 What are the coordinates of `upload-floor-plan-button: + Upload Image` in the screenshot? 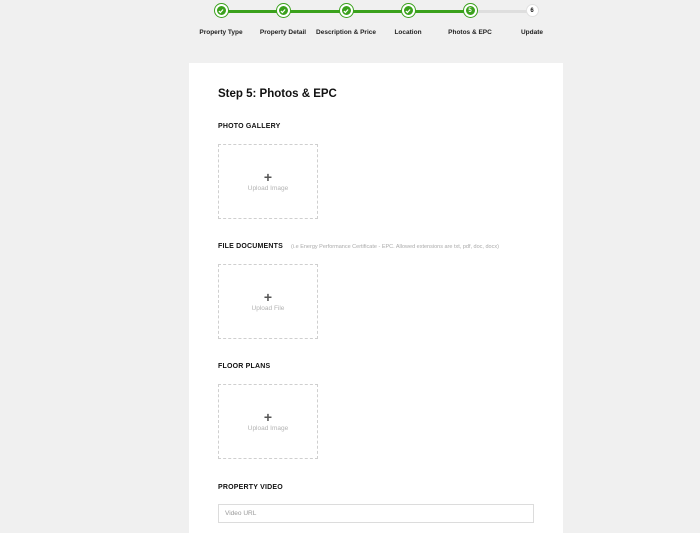 It's located at (268, 421).